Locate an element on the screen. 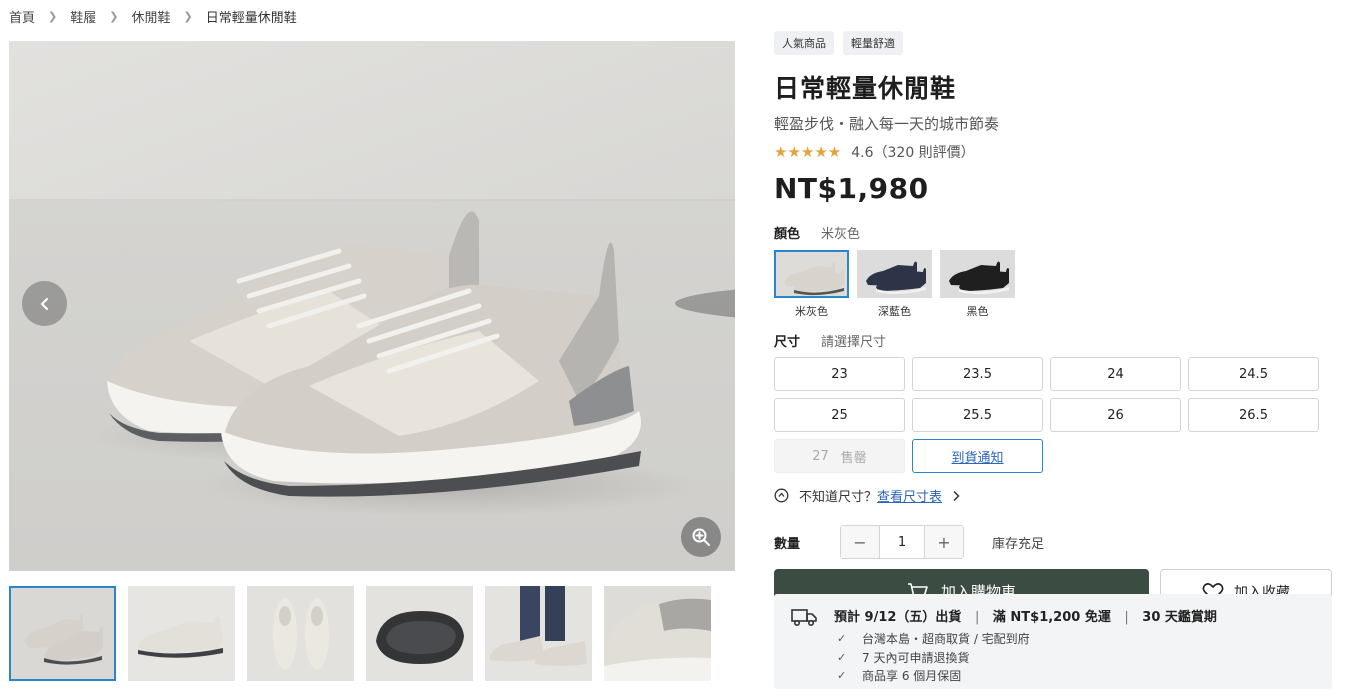  shipping-headline: 預計 9/12（五）出貨 | 滿 NT$1,200 免運 | 30 天鑑賞期 is located at coordinates (1025, 615).